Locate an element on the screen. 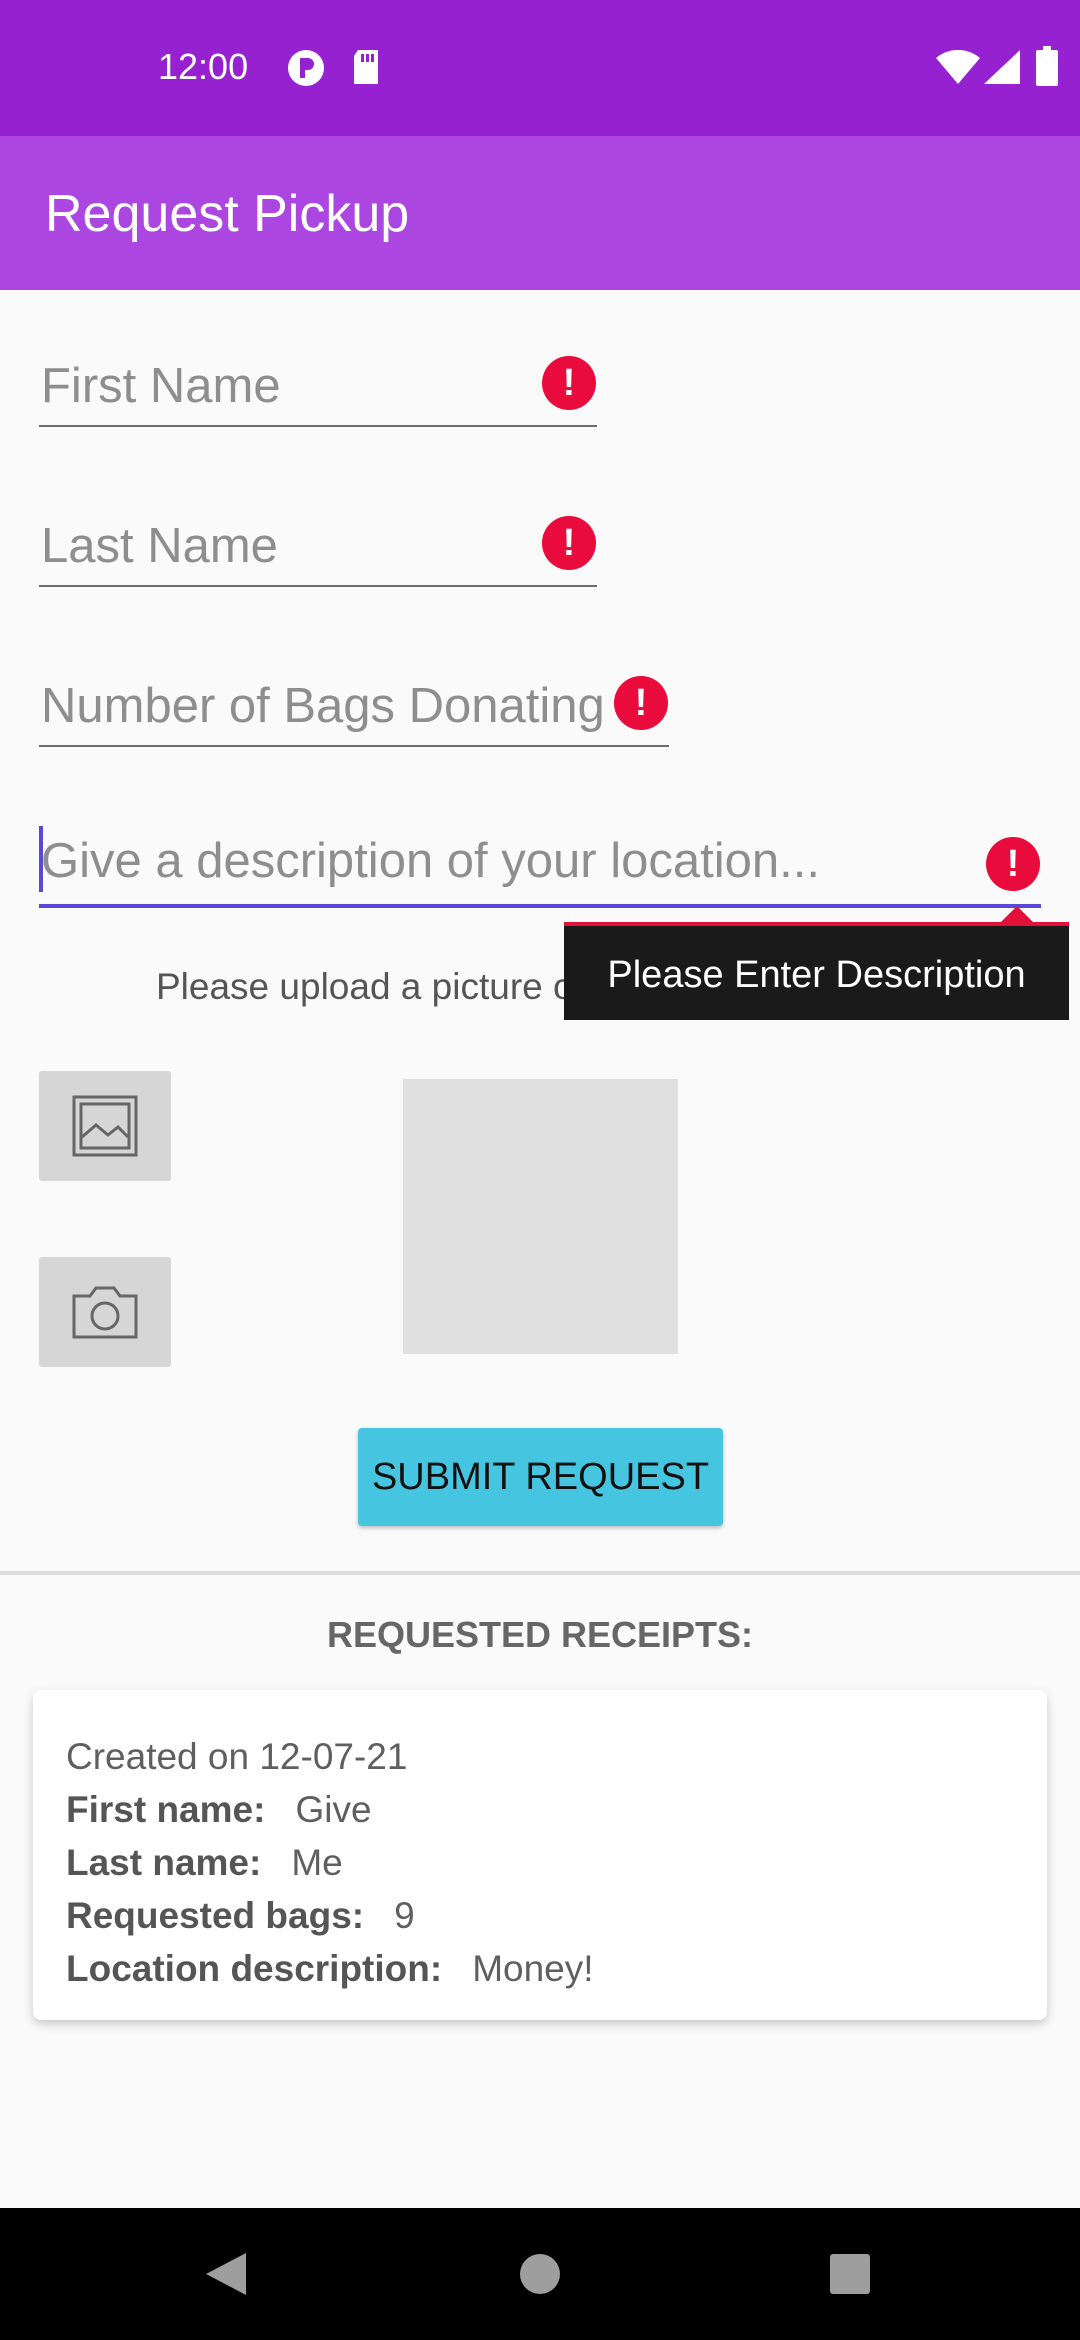  receipt-created: Created on 12-07-21 is located at coordinates (237, 1756).